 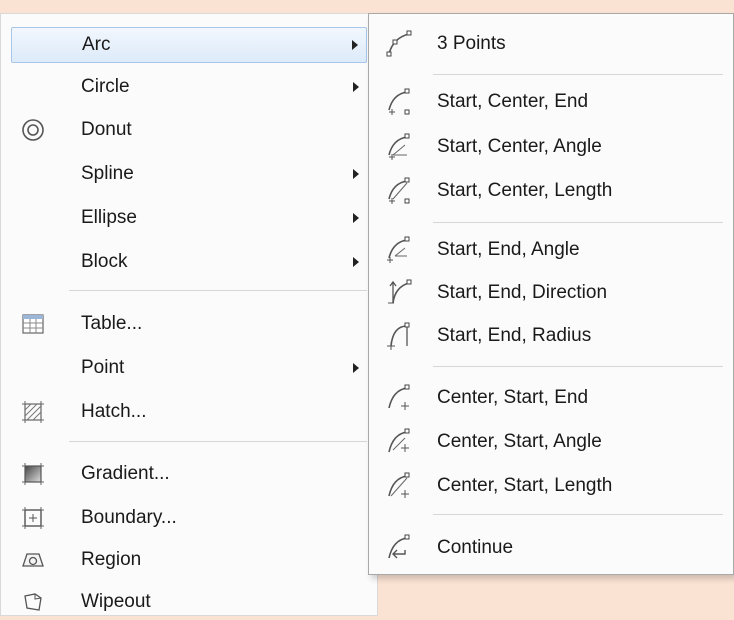 I want to click on submenu-item-label: 3 Points, so click(x=471, y=43).